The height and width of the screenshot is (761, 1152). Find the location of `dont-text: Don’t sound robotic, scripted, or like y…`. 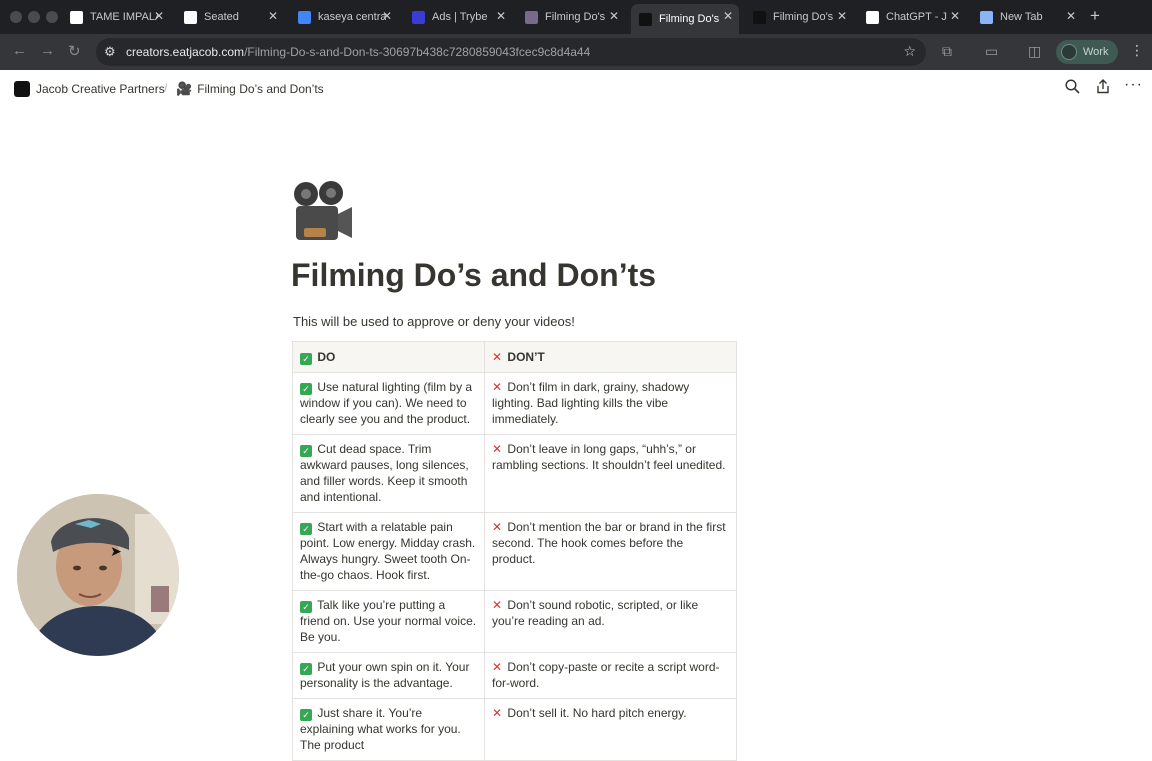

dont-text: Don’t sound robotic, scripted, or like y… is located at coordinates (595, 613).